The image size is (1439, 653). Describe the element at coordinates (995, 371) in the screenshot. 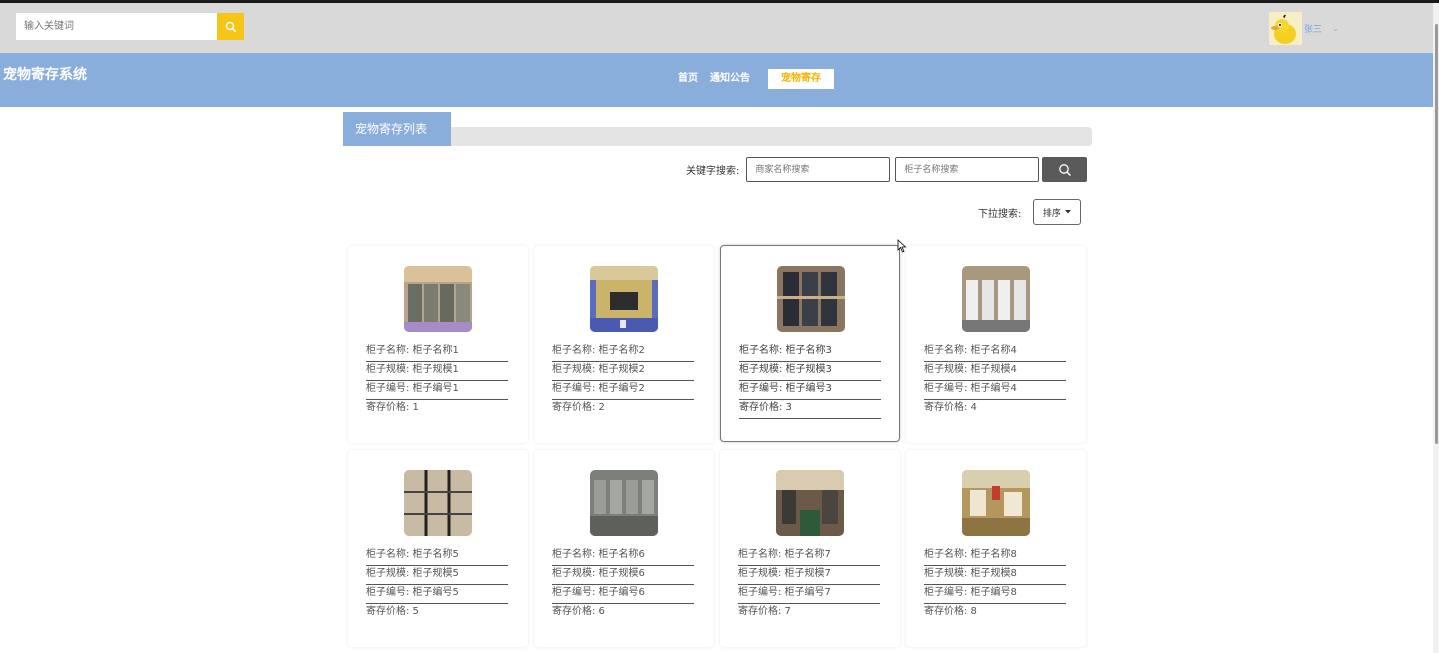

I see `cabinet-spec: 柜子规模: 柜子规模4` at that location.